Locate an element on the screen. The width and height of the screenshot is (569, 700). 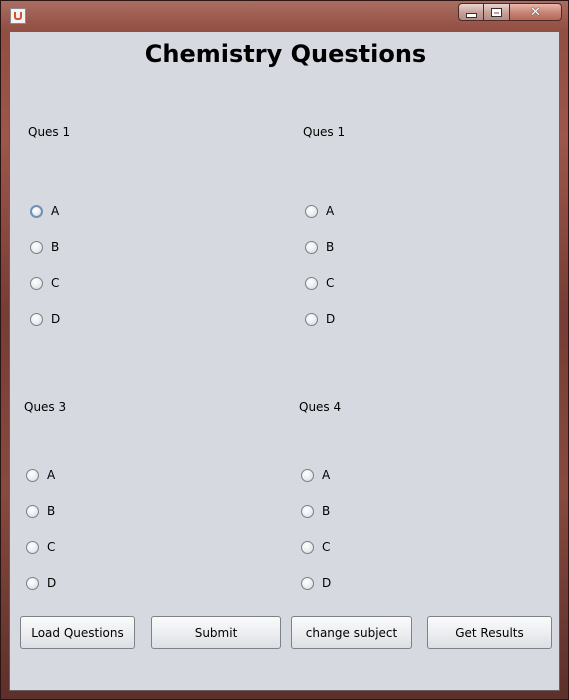
q1-option-c: C is located at coordinates (44, 283).